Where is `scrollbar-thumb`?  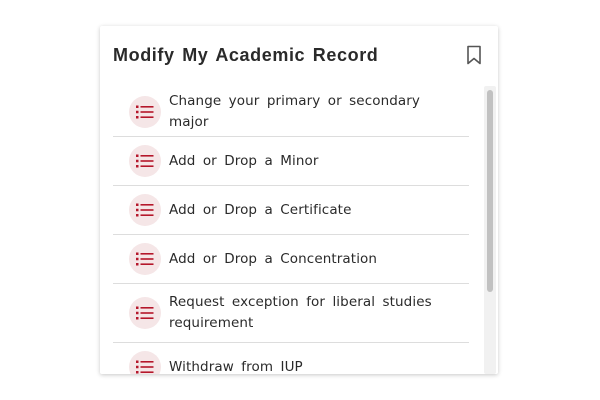 scrollbar-thumb is located at coordinates (490, 191).